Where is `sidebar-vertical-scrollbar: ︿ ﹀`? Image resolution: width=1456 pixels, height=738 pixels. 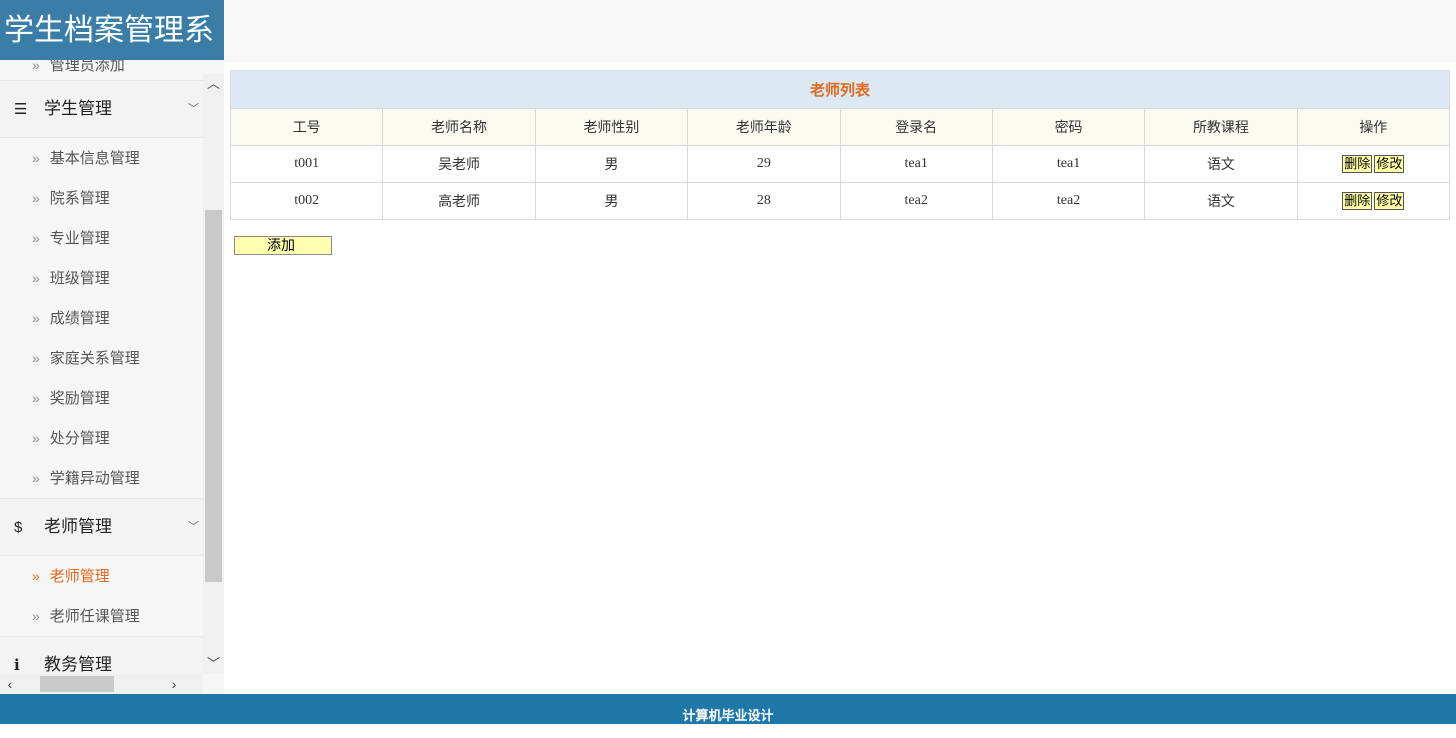
sidebar-vertical-scrollbar: ︿ ﹀ is located at coordinates (213, 374).